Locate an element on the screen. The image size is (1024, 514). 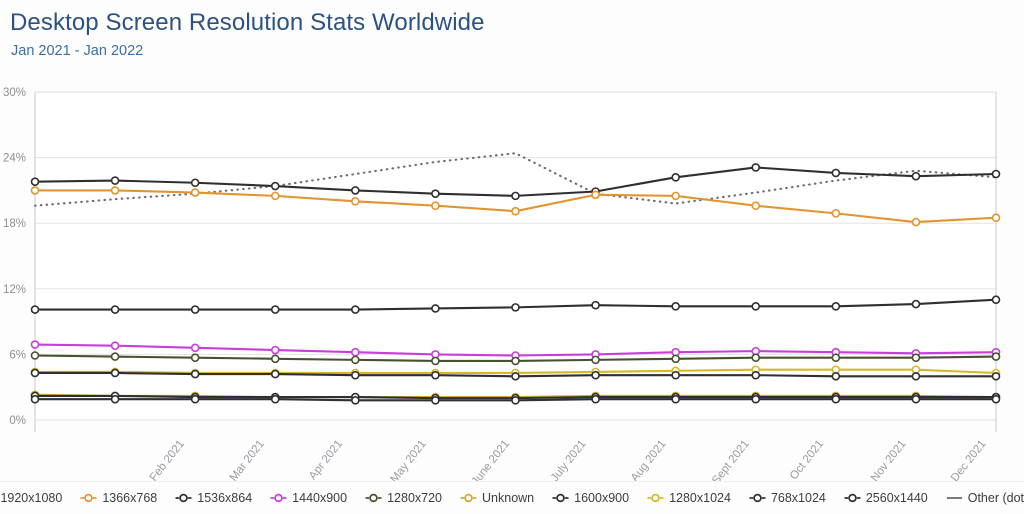
legend-item-1280x720: 1280x720 is located at coordinates (403, 498).